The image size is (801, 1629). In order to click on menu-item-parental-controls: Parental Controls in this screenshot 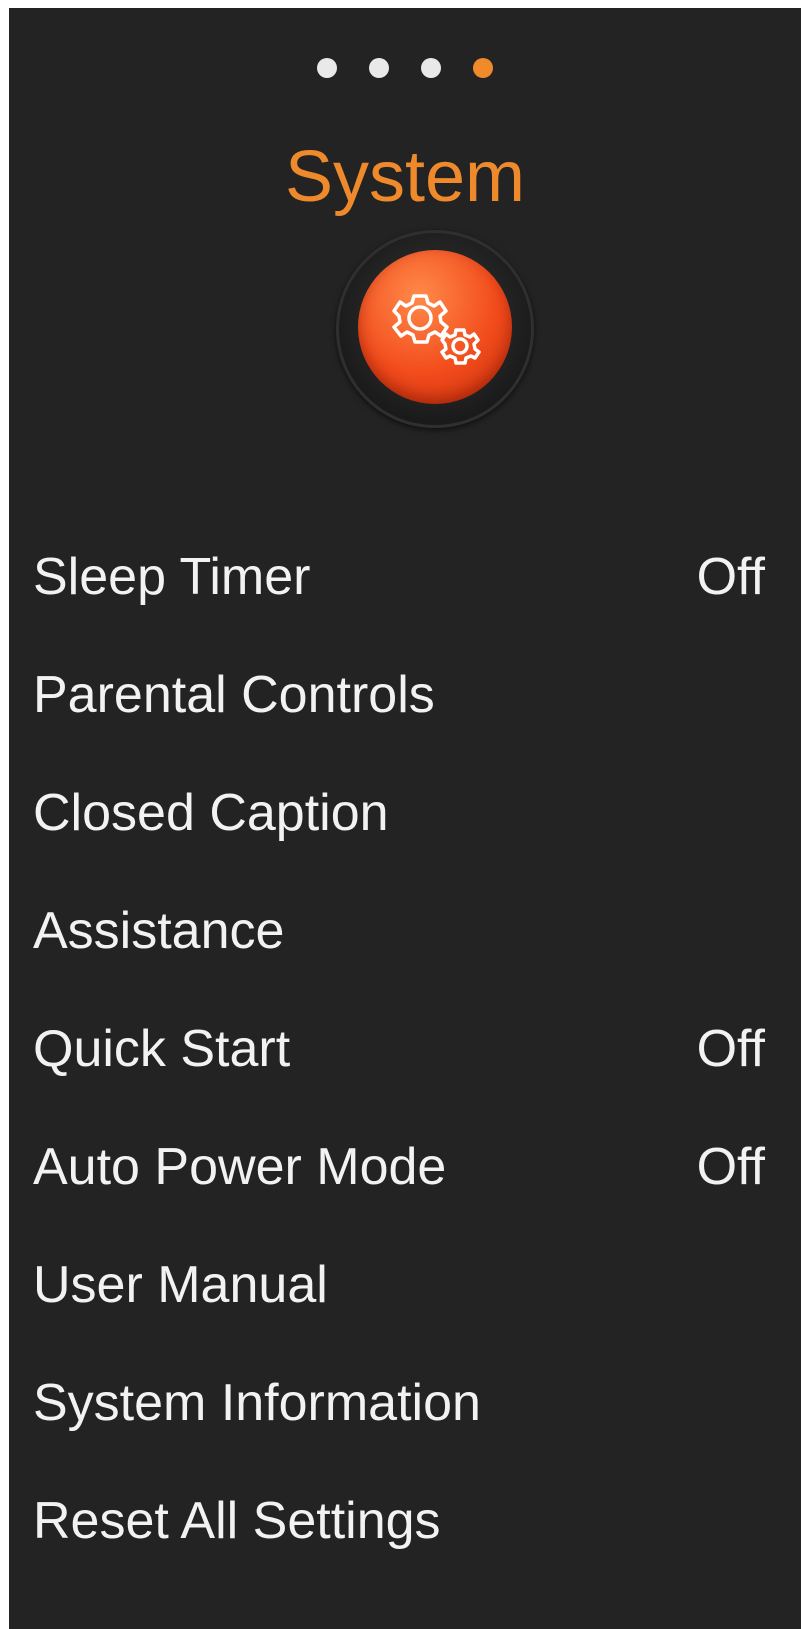, I will do `click(405, 695)`.